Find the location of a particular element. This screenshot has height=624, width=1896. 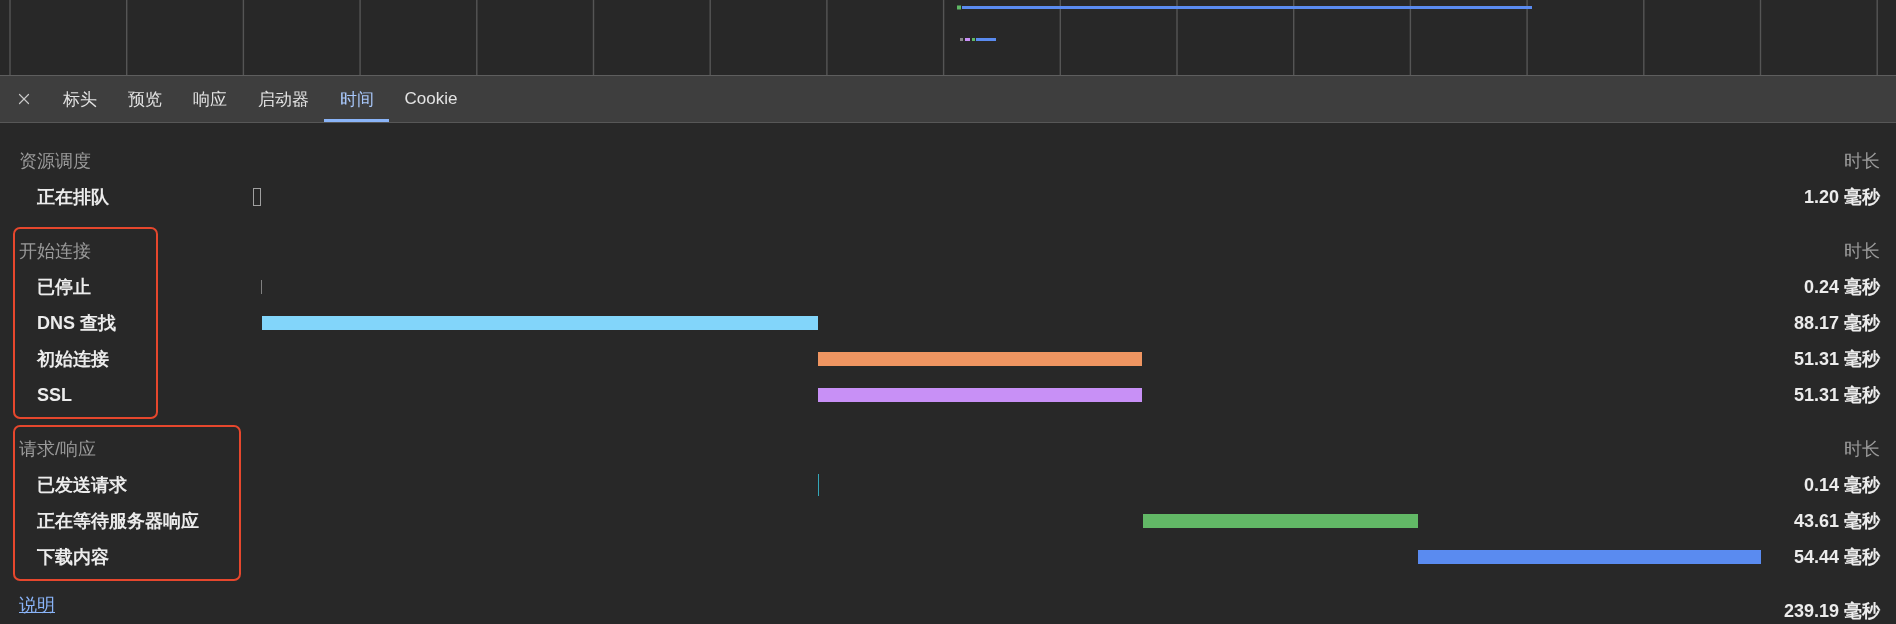

timing-label: SSL is located at coordinates (54, 395).